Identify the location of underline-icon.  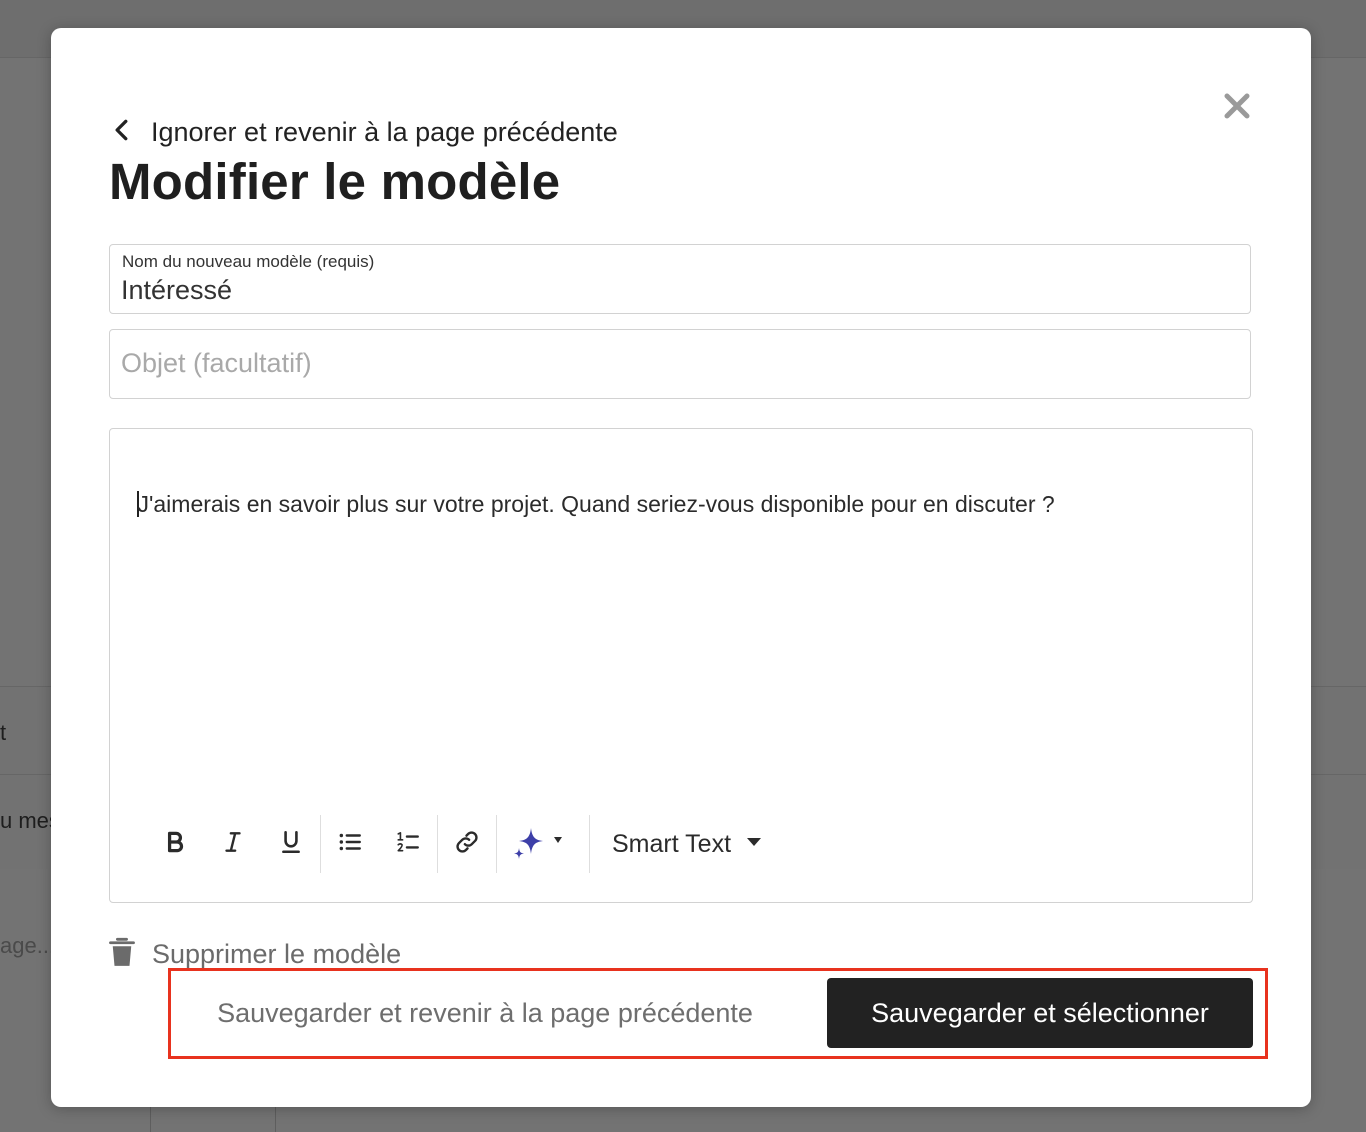
(291, 844).